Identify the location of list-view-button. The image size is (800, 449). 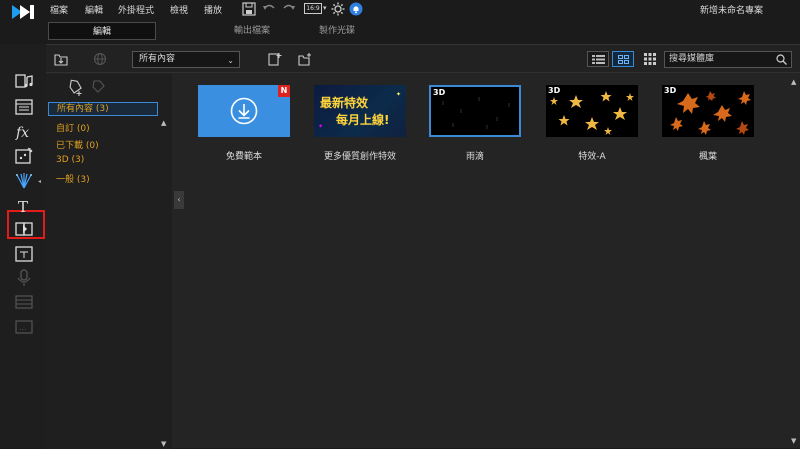
(598, 59).